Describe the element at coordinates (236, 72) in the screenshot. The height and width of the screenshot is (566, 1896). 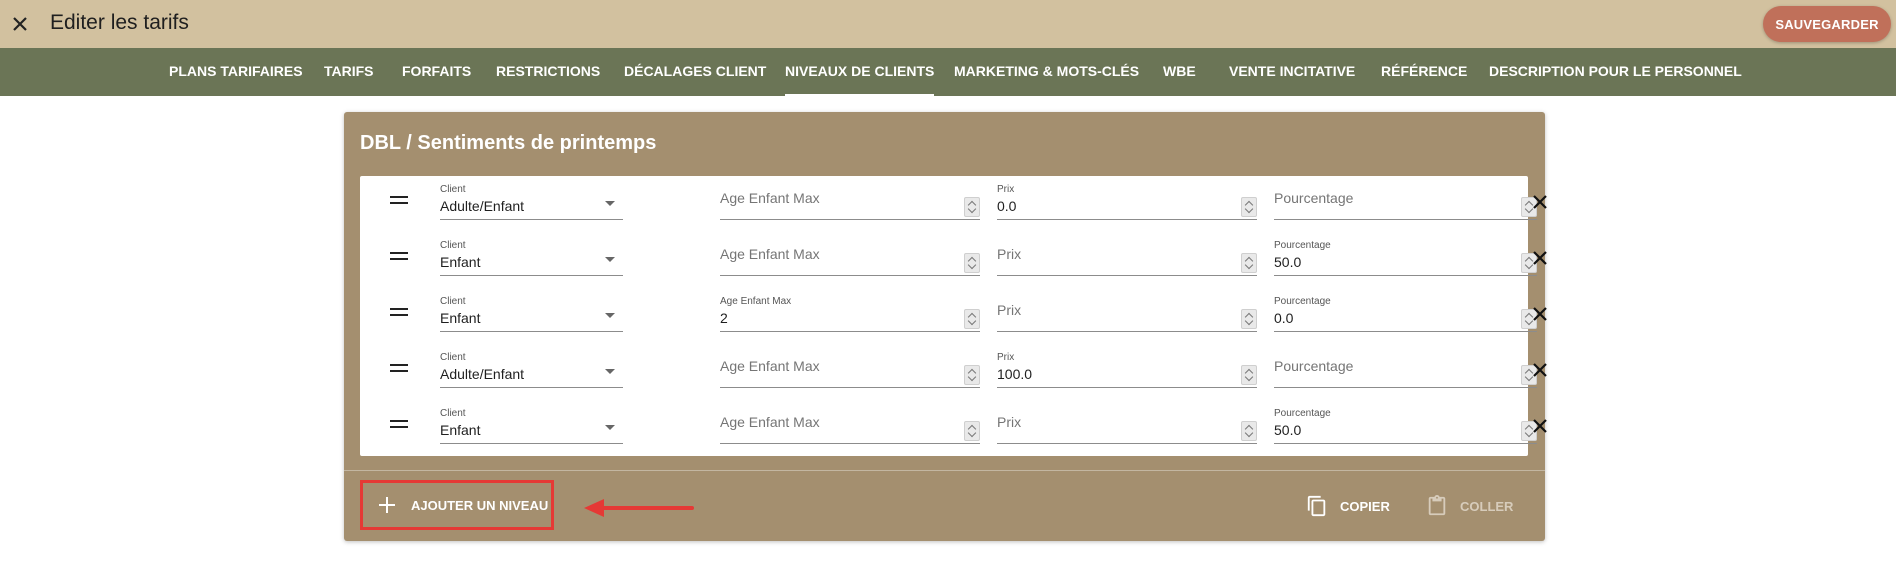
I see `tab-plans-tarifaires: PLANS TARIFAIRES` at that location.